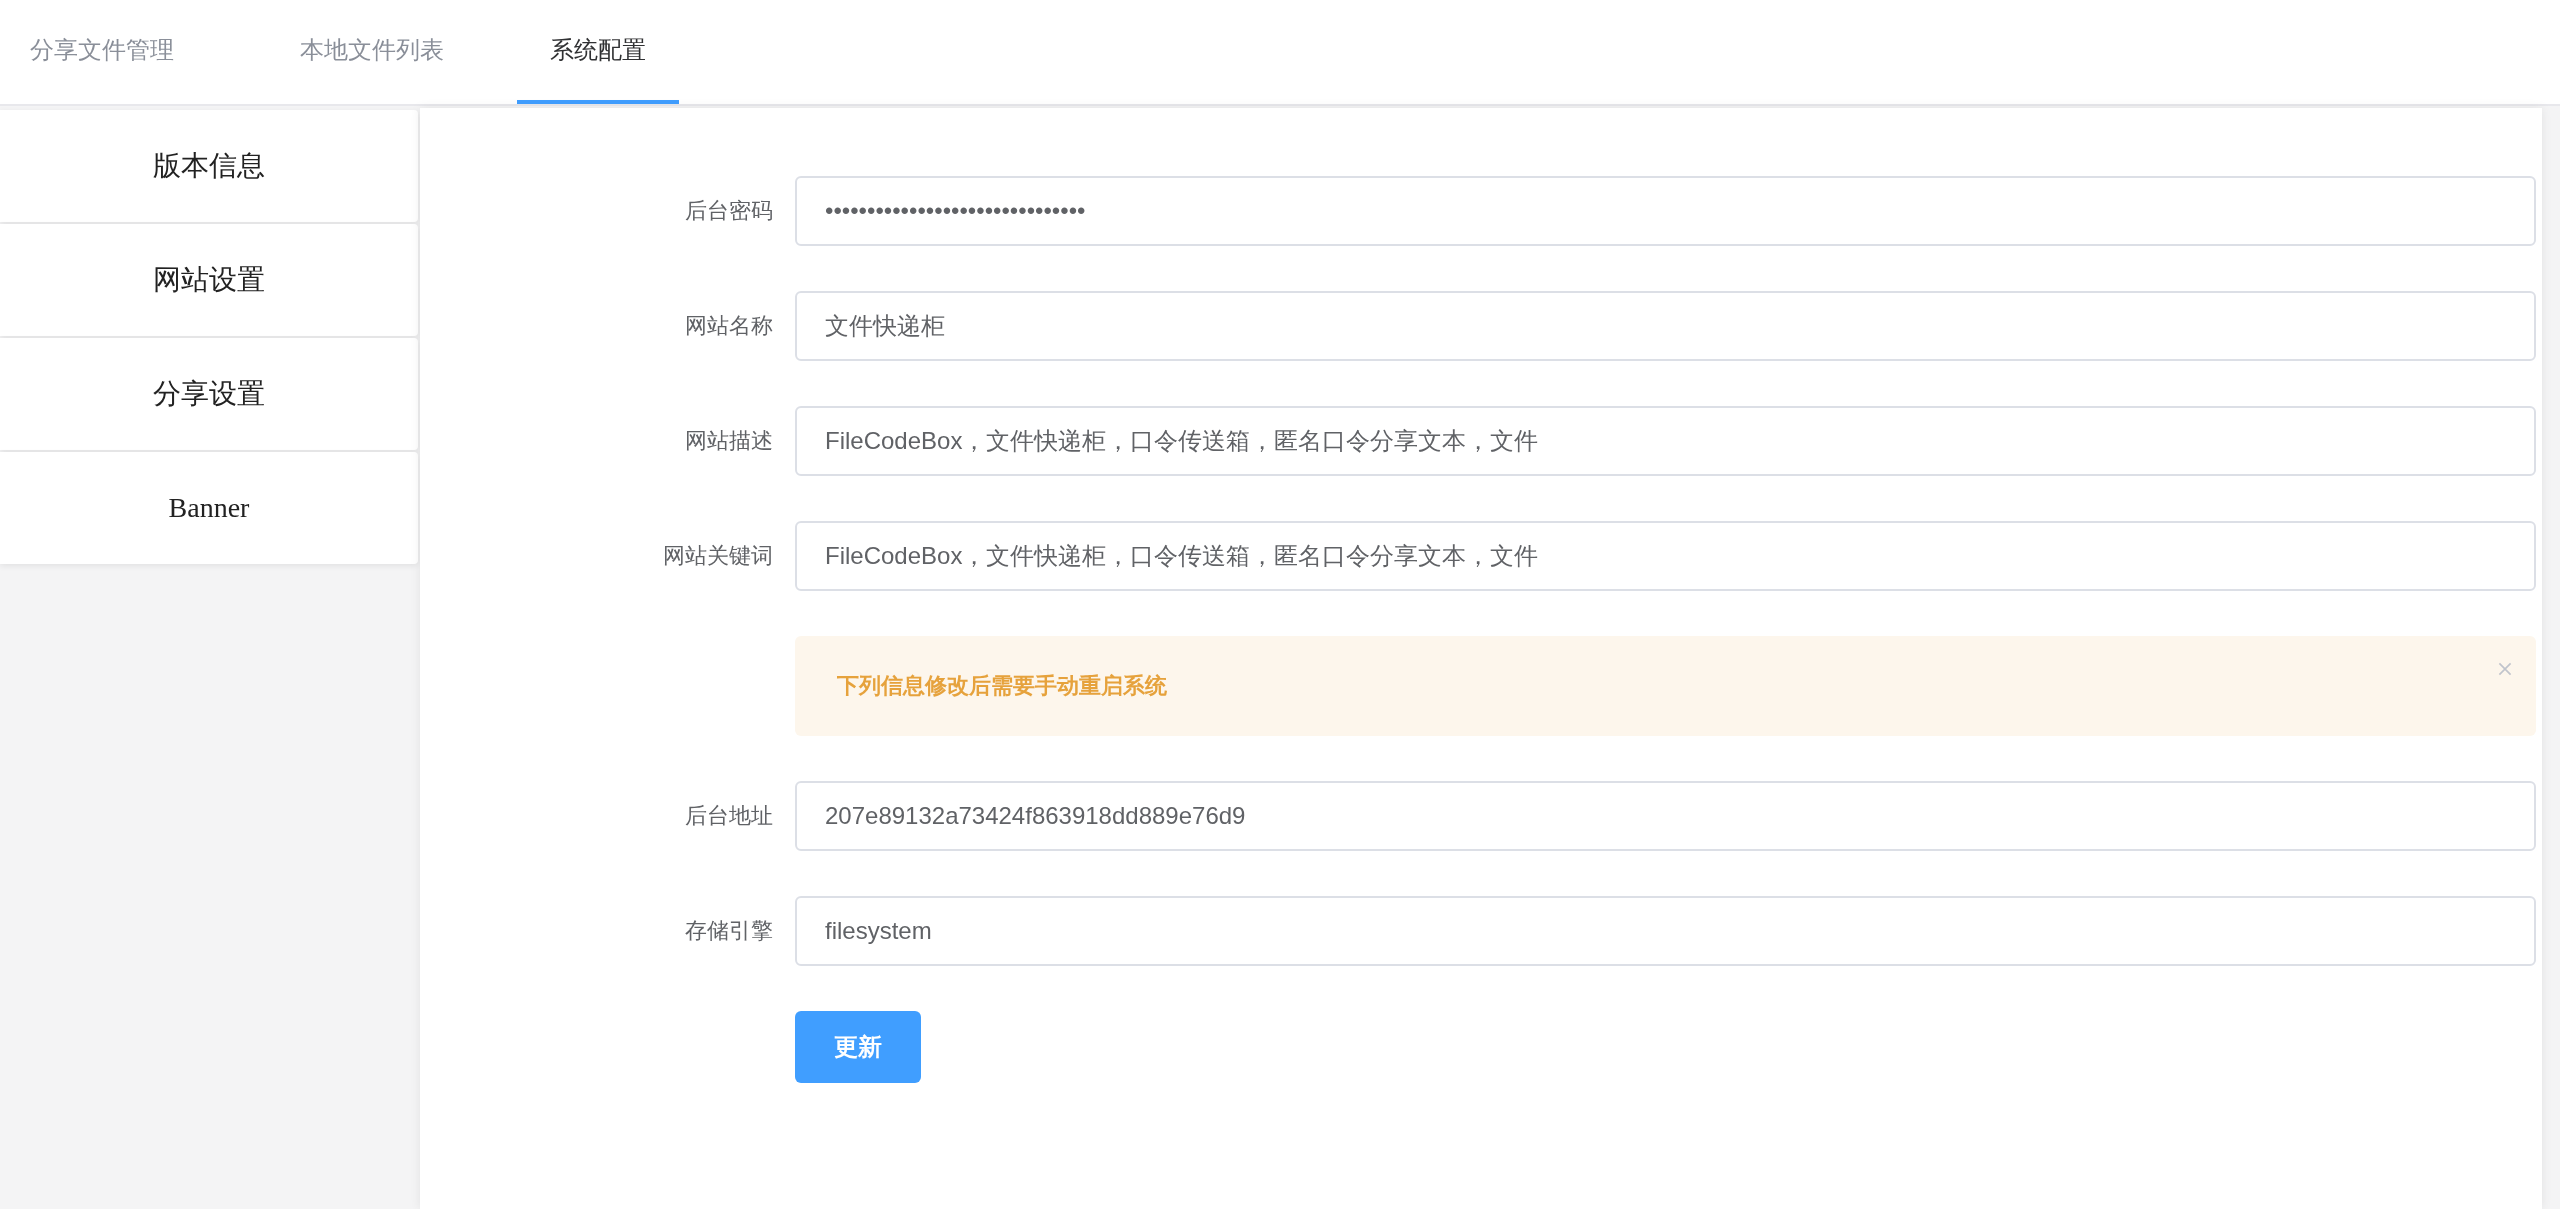  I want to click on input-field: 207e89132a73424f863918dd889e76d9, so click(1665, 816).